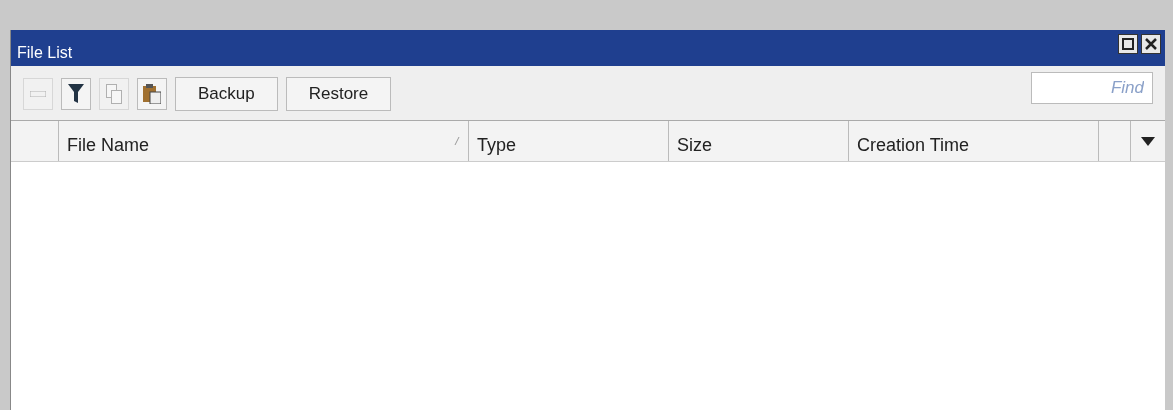  What do you see at coordinates (45, 53) in the screenshot?
I see `window-title: File List` at bounding box center [45, 53].